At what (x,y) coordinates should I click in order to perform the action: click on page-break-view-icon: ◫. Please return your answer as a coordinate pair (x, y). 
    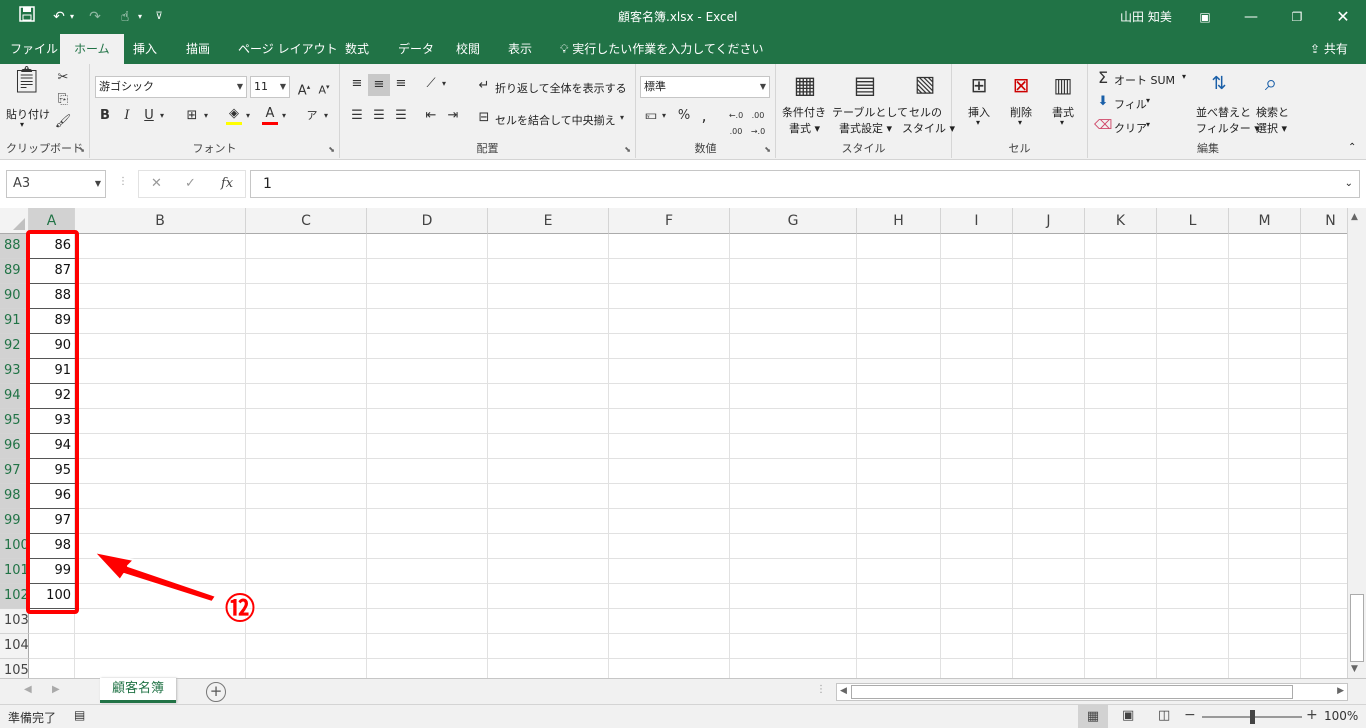
    Looking at the image, I should click on (1164, 715).